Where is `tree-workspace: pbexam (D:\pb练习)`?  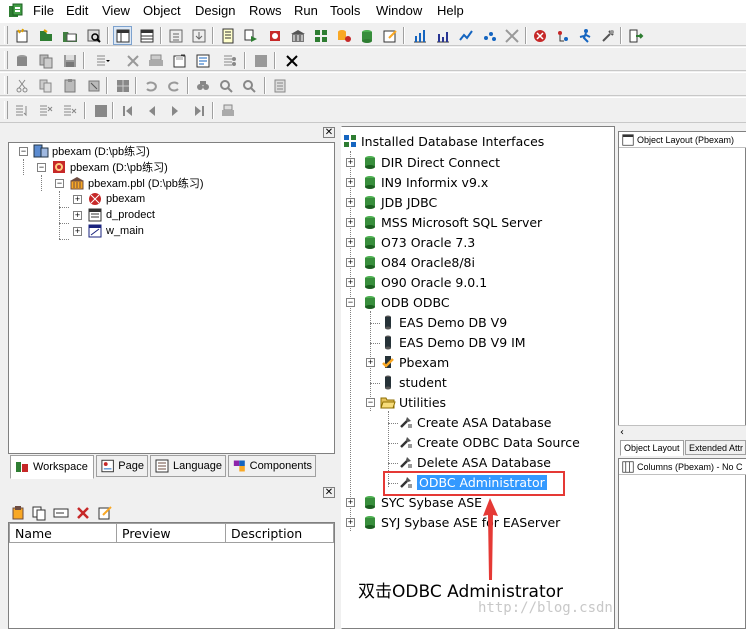 tree-workspace: pbexam (D:\pb练习) is located at coordinates (91, 151).